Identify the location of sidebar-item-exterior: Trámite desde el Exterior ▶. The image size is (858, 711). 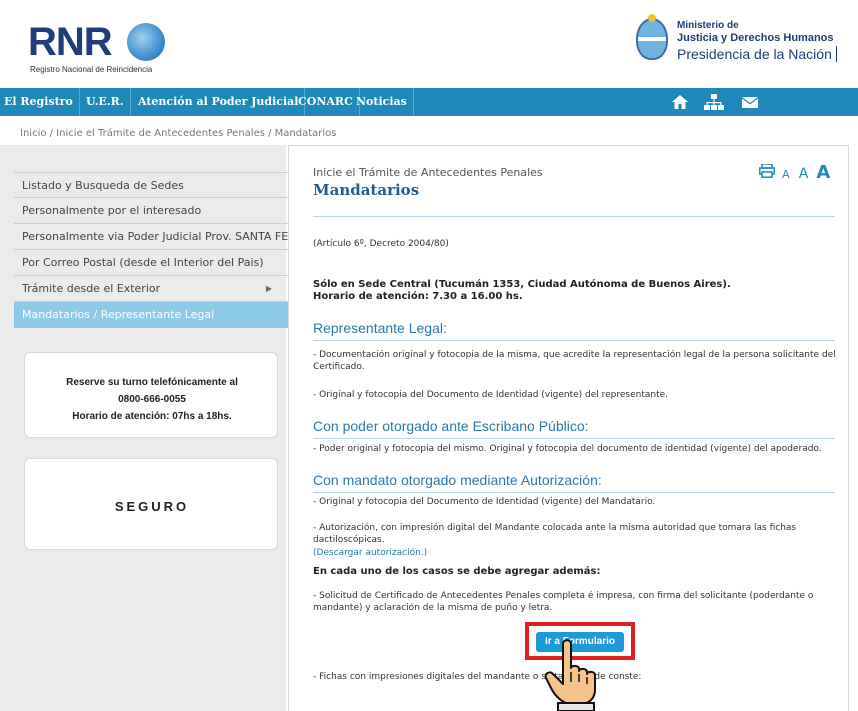
(151, 289).